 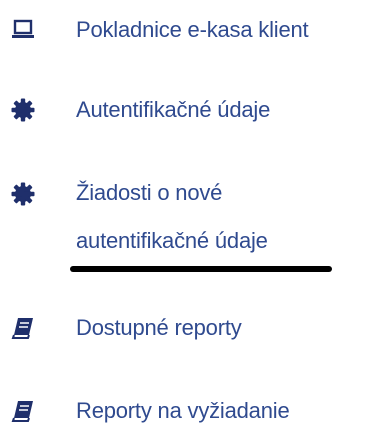 I want to click on menu-item-pokladnice-e-kasa-klient: Pokladnice e-kasa klient, so click(x=195, y=30).